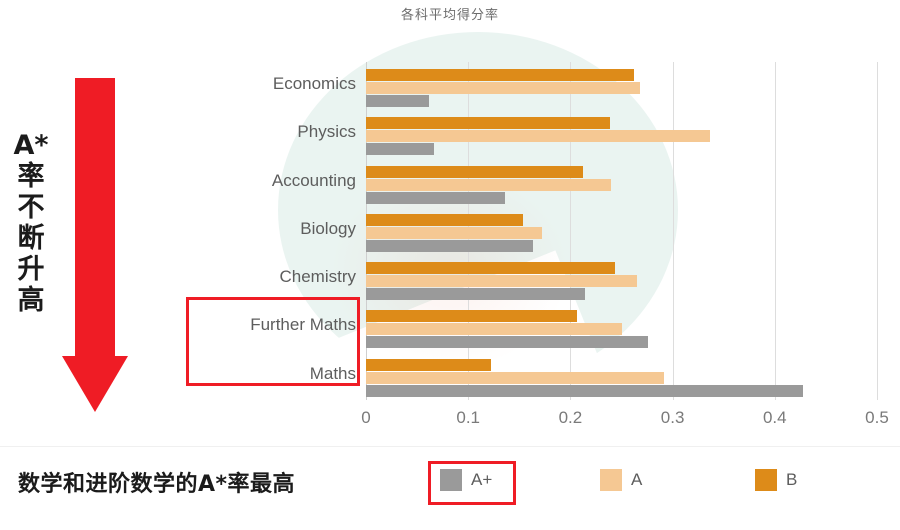 This screenshot has height=530, width=900. What do you see at coordinates (31, 176) in the screenshot?
I see `annotation-text-line: 率` at bounding box center [31, 176].